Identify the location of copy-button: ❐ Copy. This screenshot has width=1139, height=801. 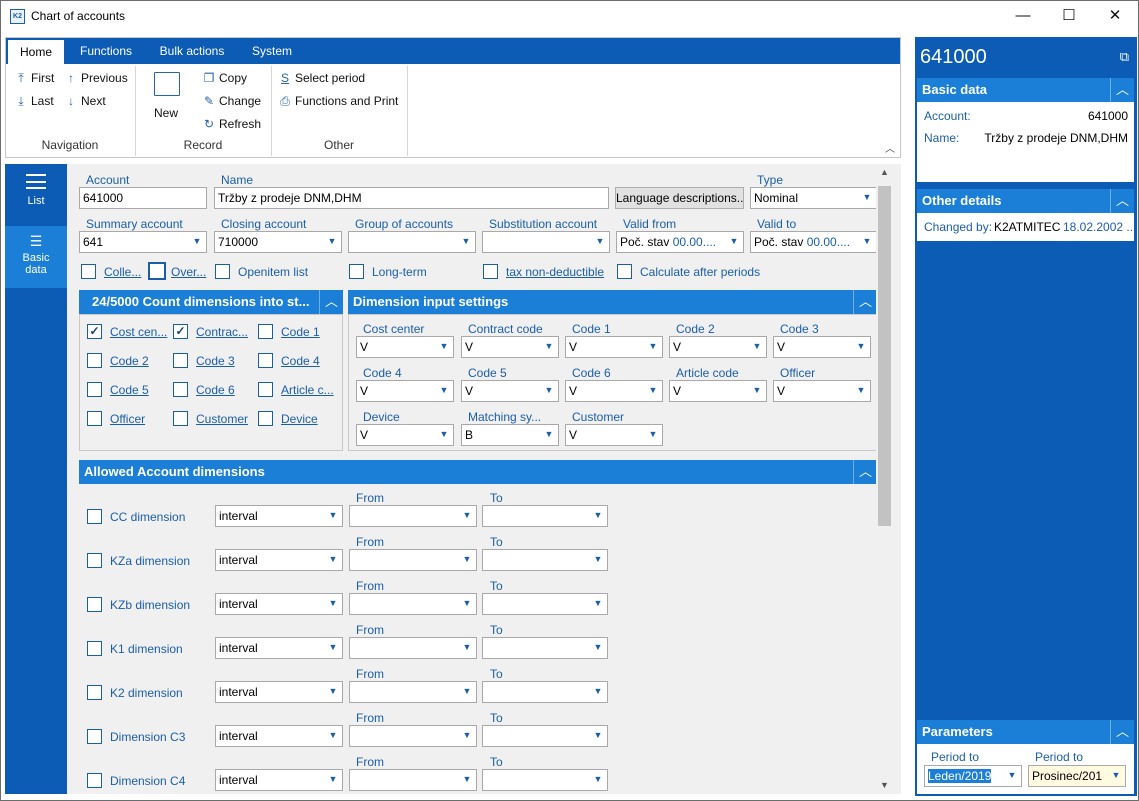
(224, 78).